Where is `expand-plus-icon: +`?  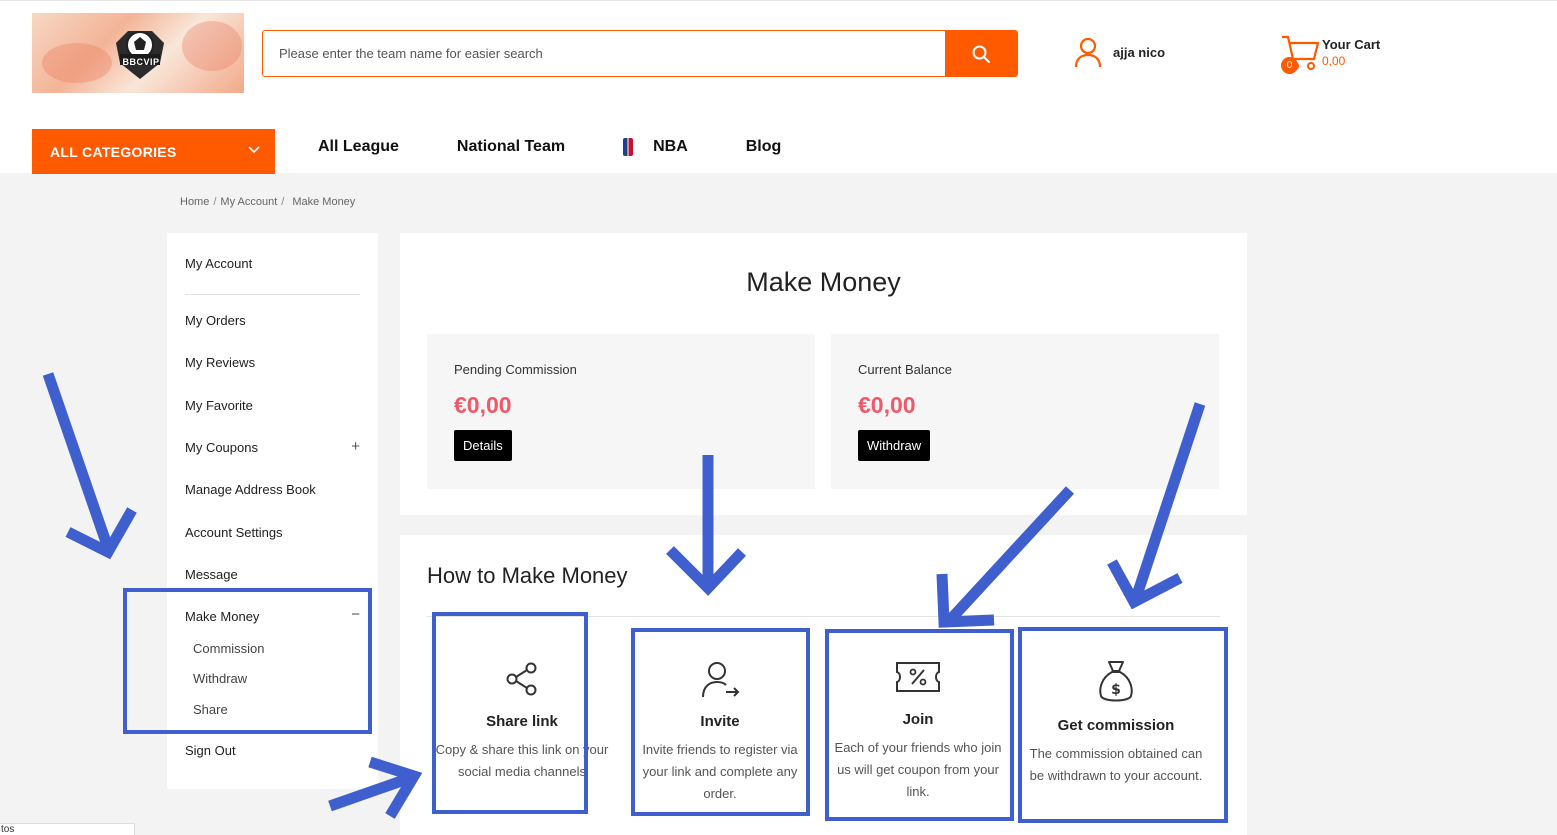
expand-plus-icon: + is located at coordinates (355, 446).